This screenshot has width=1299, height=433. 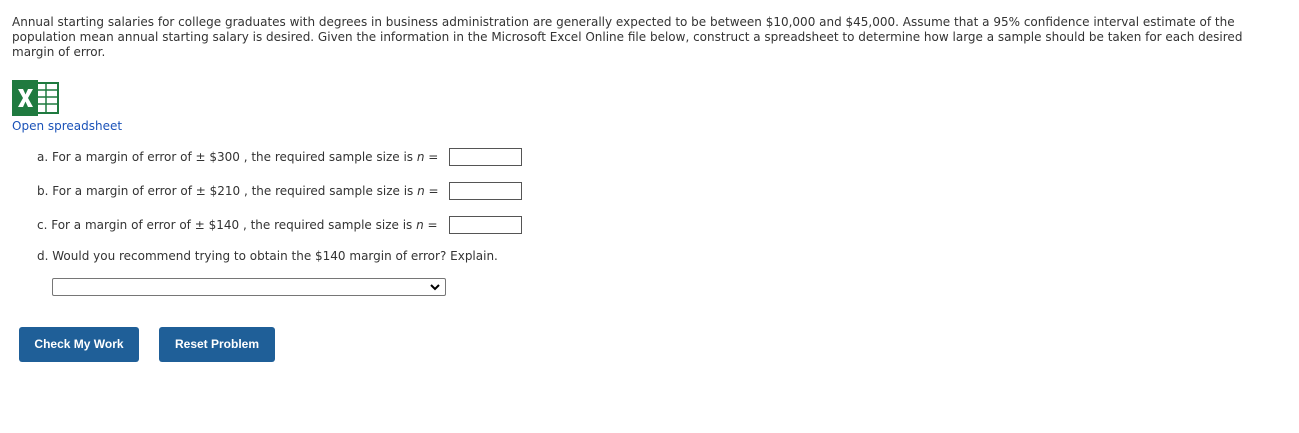 I want to click on sample-size-input-c, so click(x=485, y=225).